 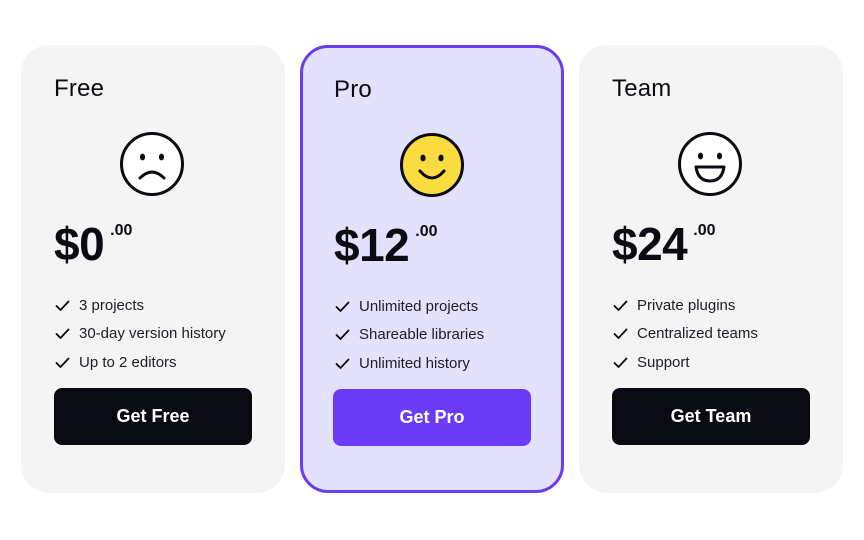 I want to click on feature-label: Unlimited projects, so click(x=419, y=306).